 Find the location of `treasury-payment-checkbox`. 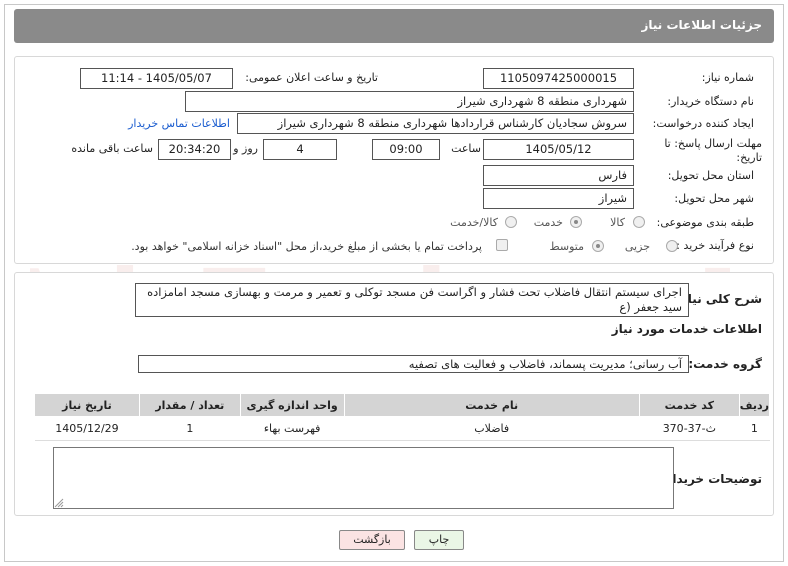

treasury-payment-checkbox is located at coordinates (502, 245).